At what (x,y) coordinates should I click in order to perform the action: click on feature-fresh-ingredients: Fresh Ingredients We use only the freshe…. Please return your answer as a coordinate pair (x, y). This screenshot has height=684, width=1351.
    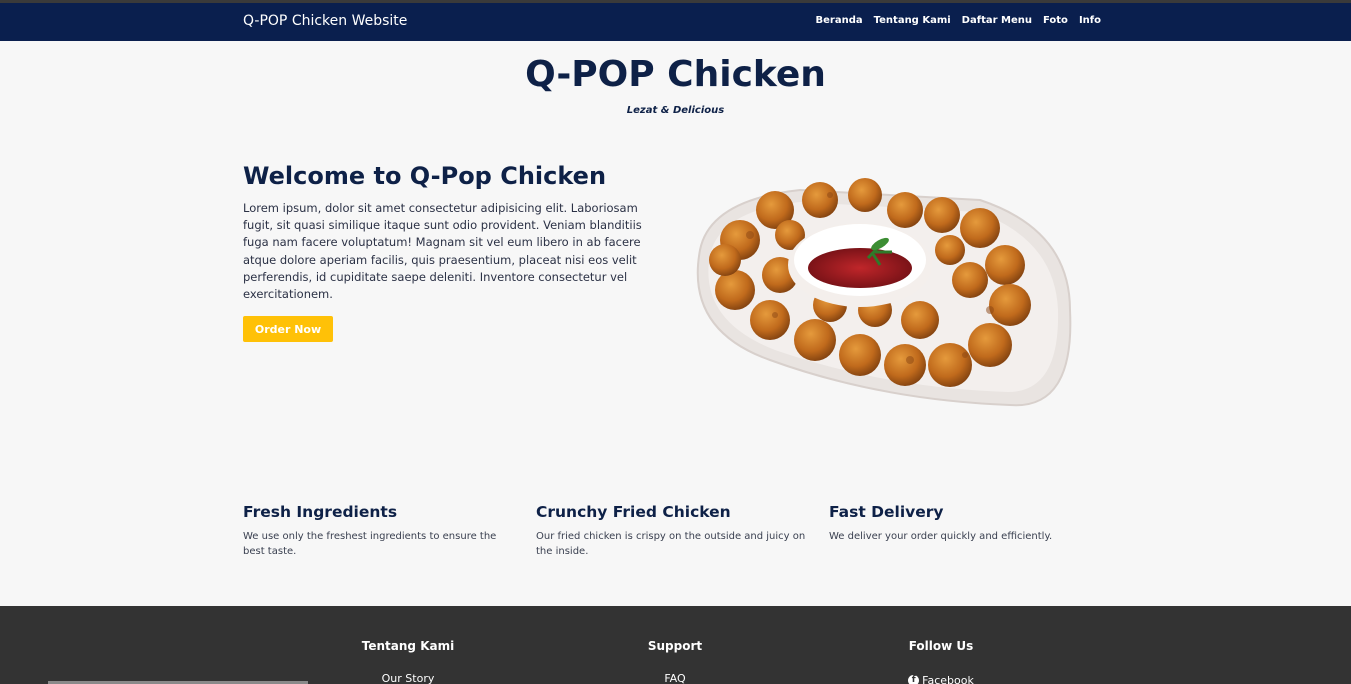
    Looking at the image, I should click on (380, 531).